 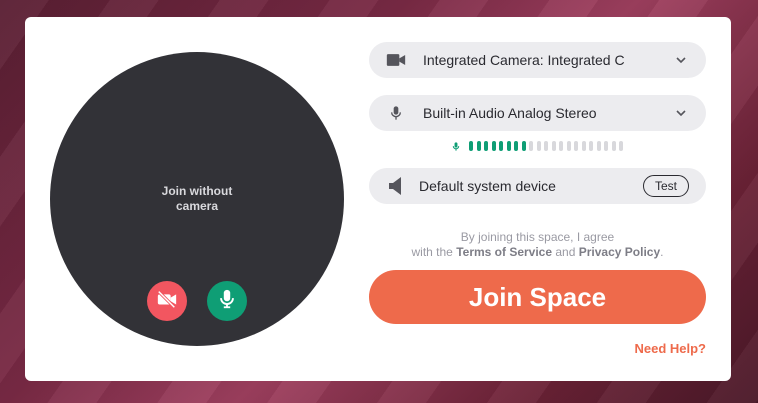 I want to click on no-camera-text: Join without camera, so click(x=197, y=198).